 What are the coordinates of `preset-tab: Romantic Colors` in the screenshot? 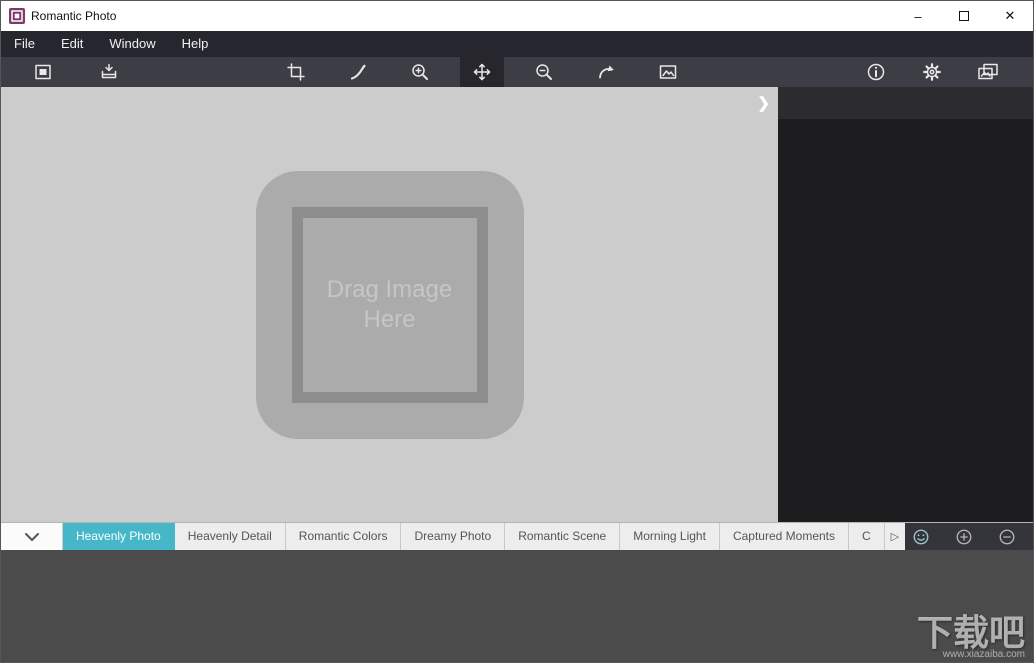 It's located at (344, 536).